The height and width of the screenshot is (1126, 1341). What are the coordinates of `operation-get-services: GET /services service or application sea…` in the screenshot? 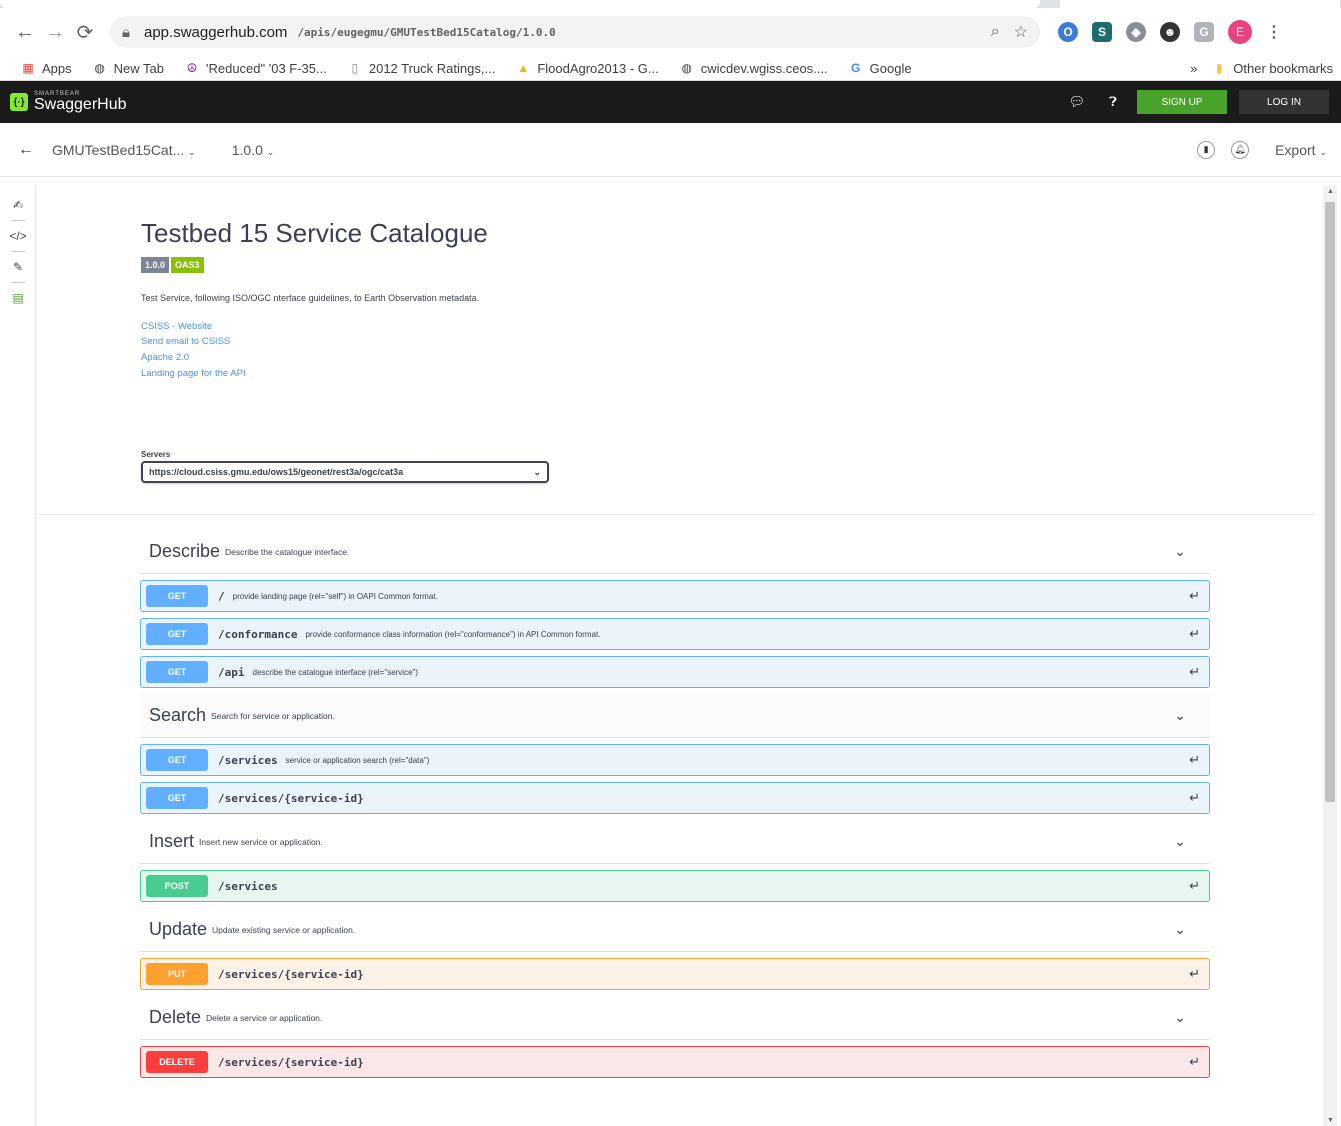 It's located at (675, 760).